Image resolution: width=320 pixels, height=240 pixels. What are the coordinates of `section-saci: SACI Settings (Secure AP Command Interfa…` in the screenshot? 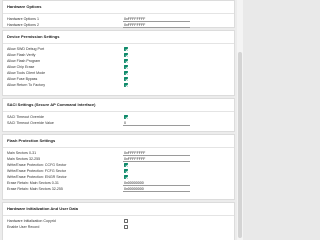 It's located at (118, 115).